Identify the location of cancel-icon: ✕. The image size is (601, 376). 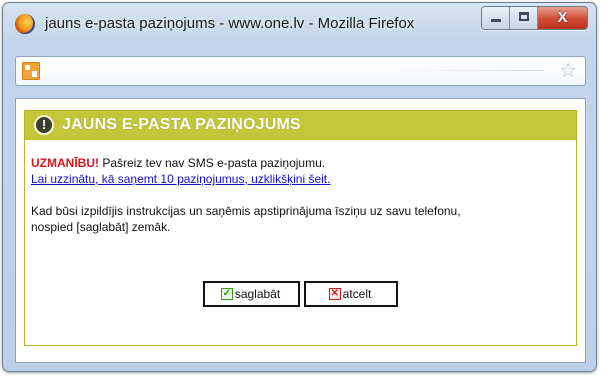
(334, 294).